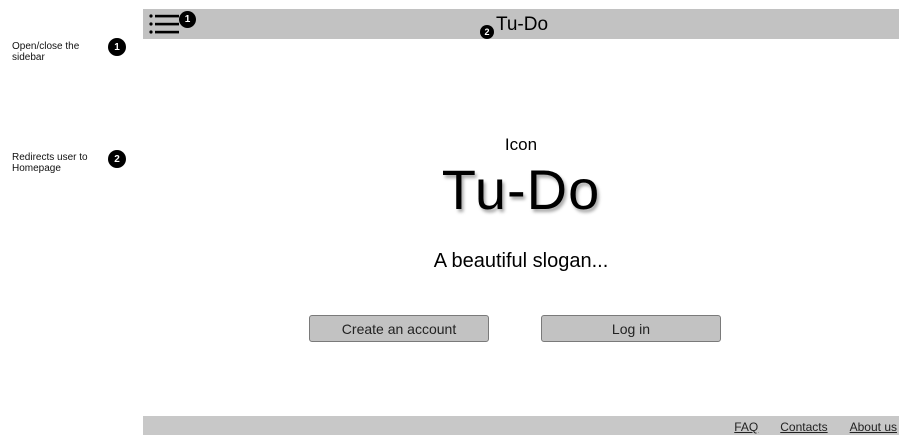 This screenshot has width=899, height=435. I want to click on header-bar: Tu-Do, so click(521, 24).